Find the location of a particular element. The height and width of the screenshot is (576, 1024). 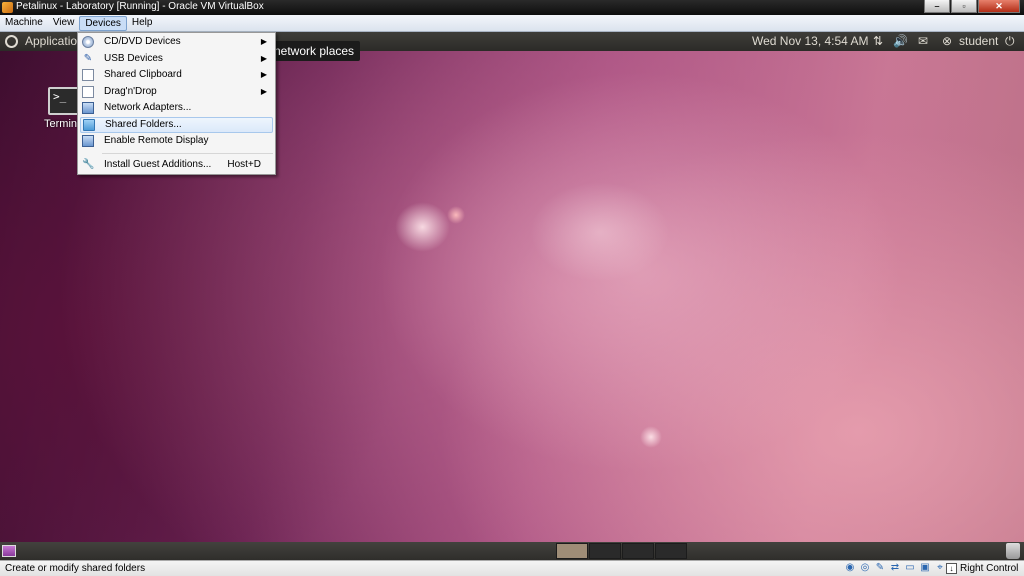

menu-item-enable-remote-display: Enable Remote Display is located at coordinates (176, 141).